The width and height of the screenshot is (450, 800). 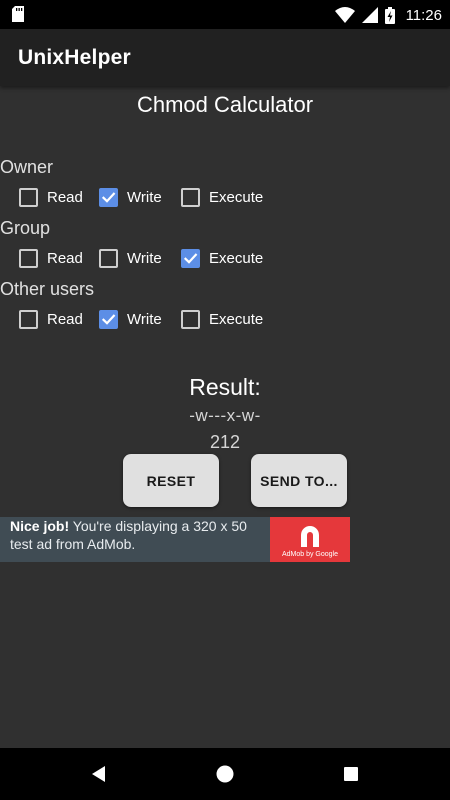 What do you see at coordinates (310, 536) in the screenshot?
I see `admob-logo-icon` at bounding box center [310, 536].